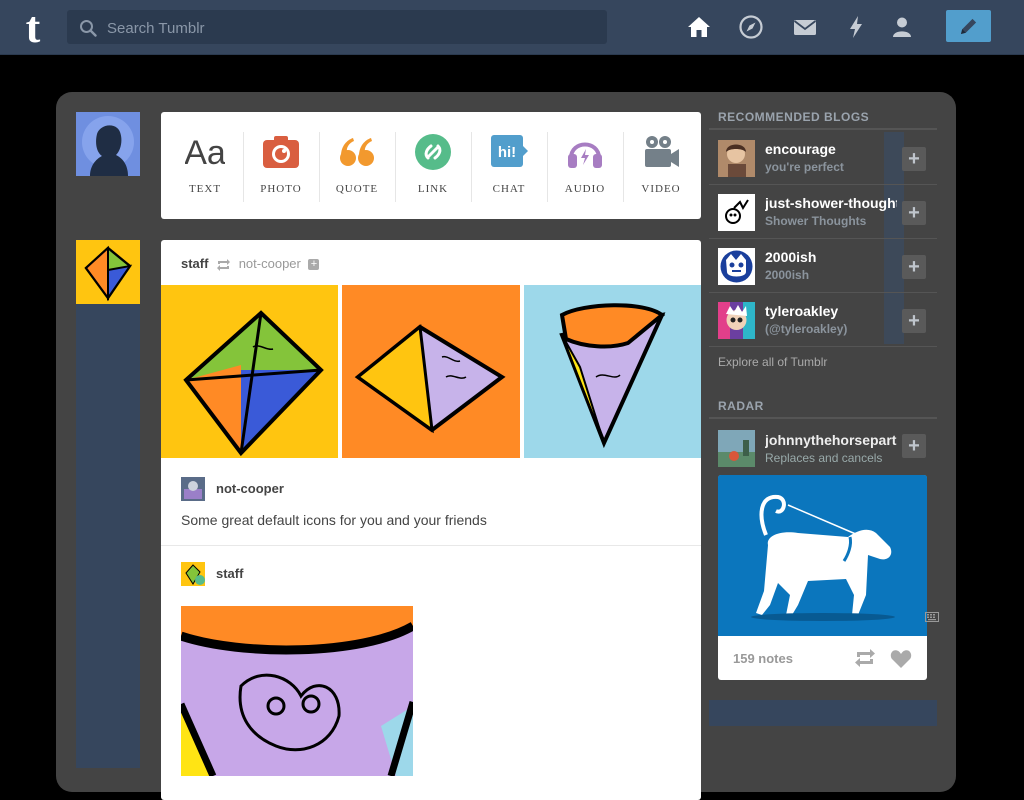 The height and width of the screenshot is (800, 1024). Describe the element at coordinates (806, 329) in the screenshot. I see `blog-subtitle: (@tyleroakley)` at that location.